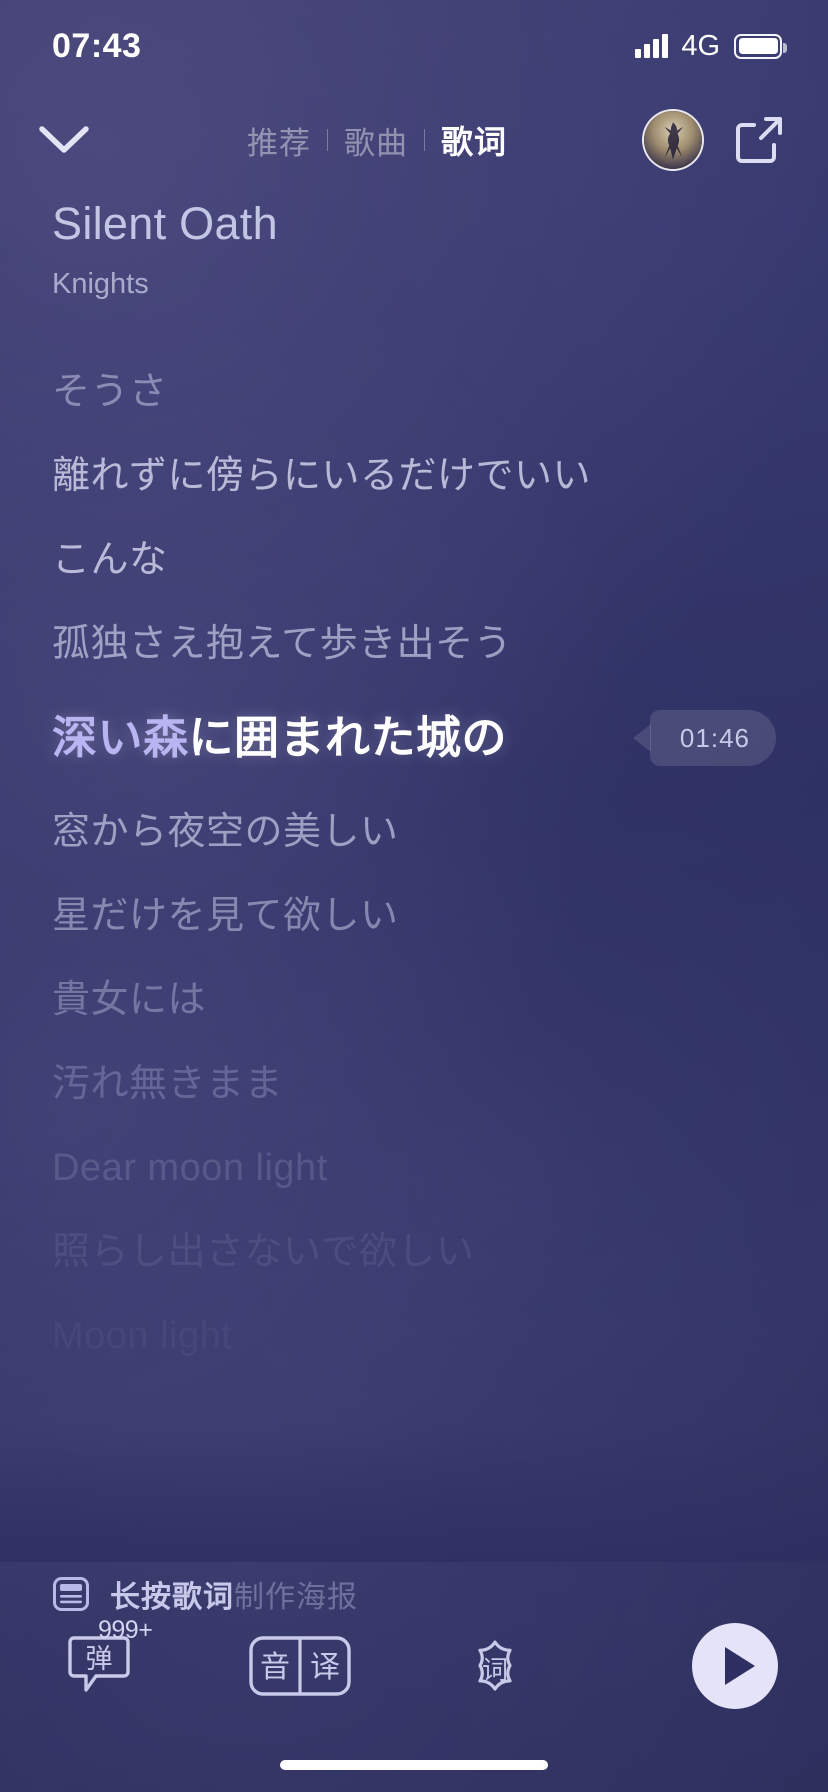  I want to click on collapse-player-button, so click(64, 140).